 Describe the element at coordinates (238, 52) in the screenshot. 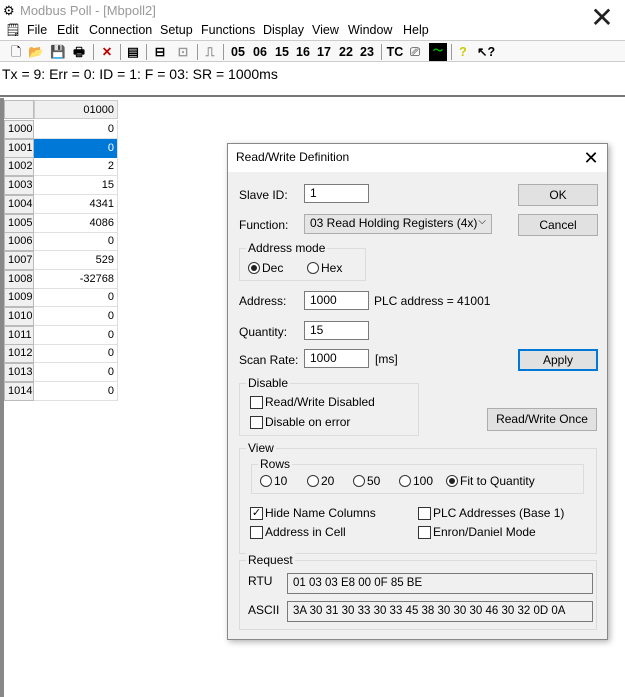

I see `fc-05-button: 05` at that location.